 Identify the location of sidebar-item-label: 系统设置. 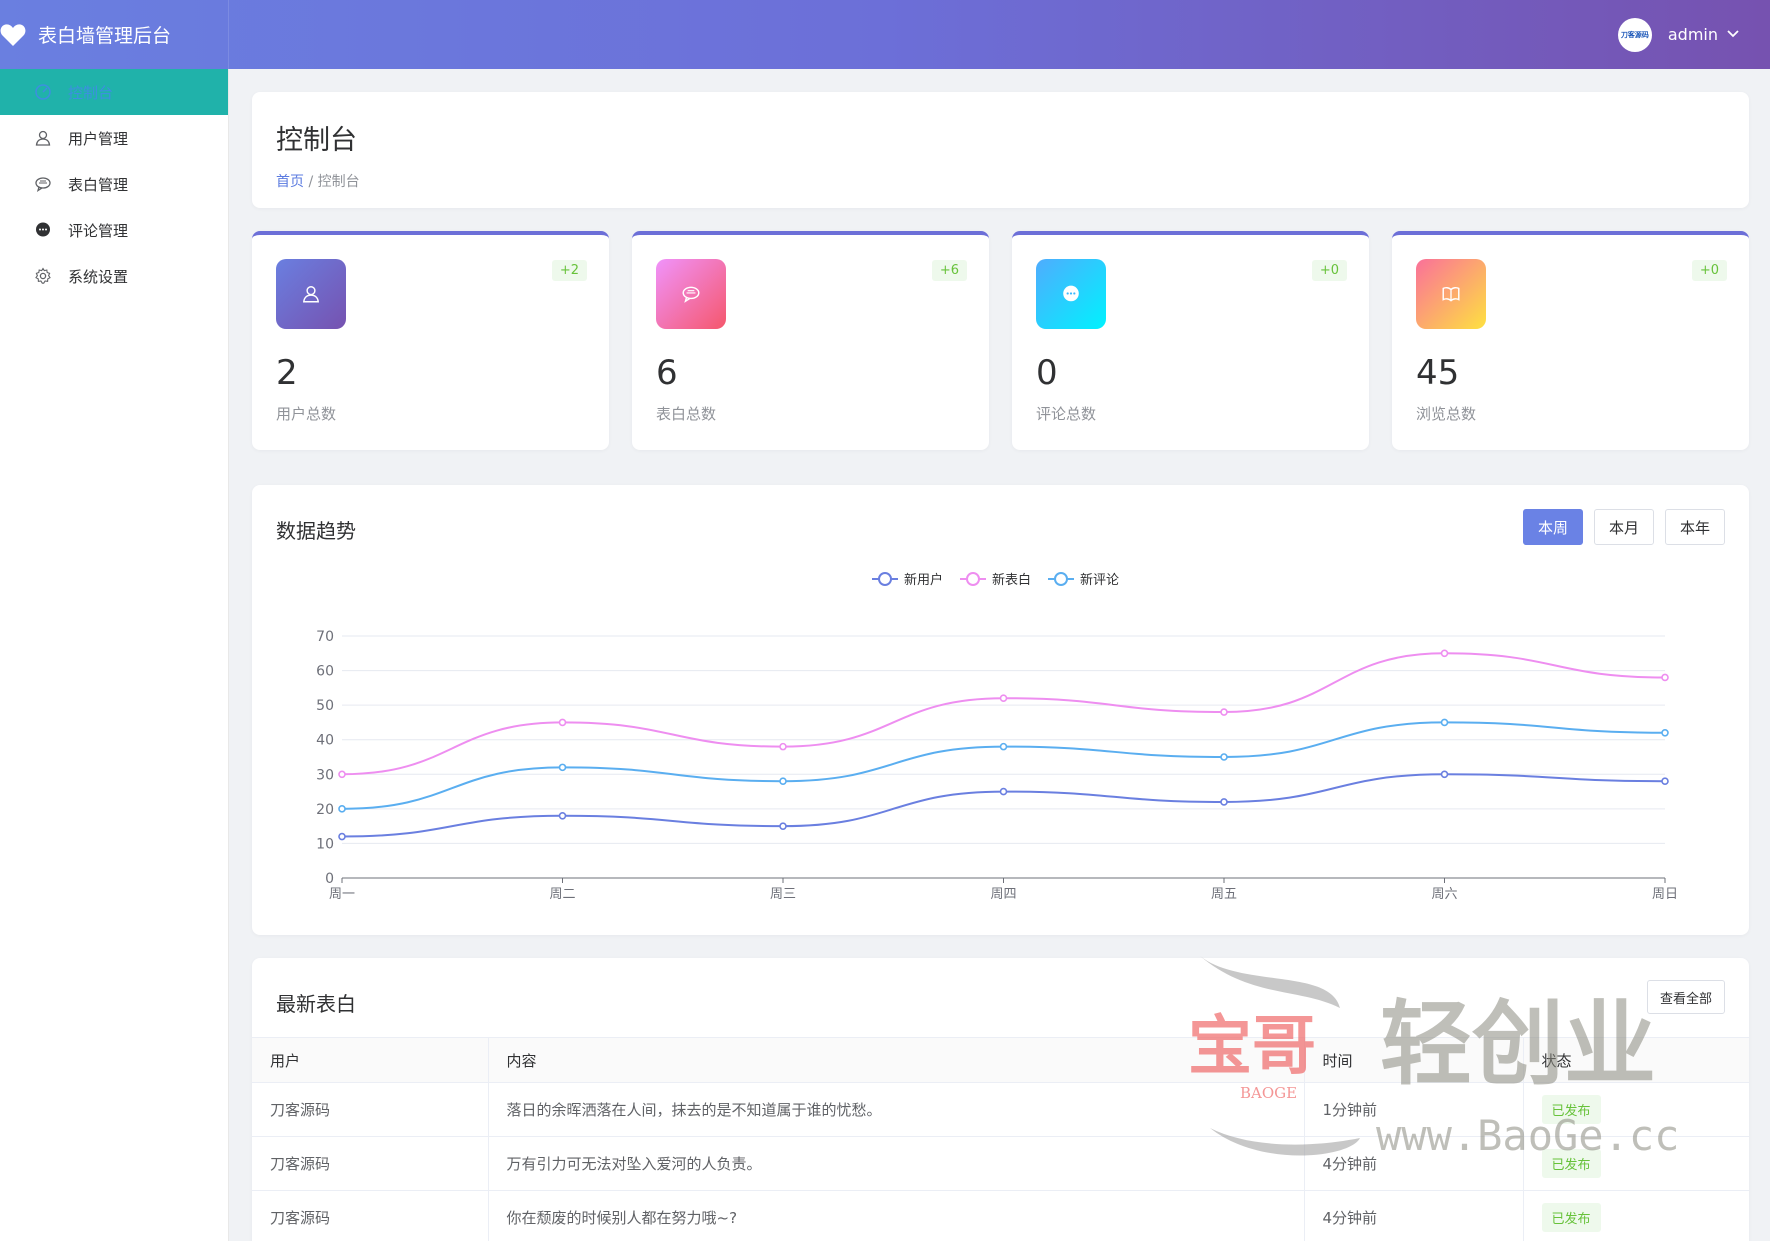
(98, 276).